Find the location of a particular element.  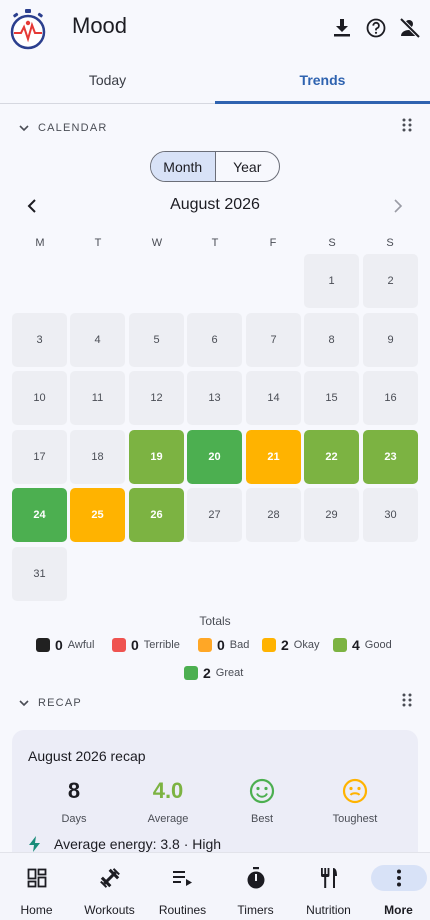

recap-section-label: RECAP is located at coordinates (60, 703).